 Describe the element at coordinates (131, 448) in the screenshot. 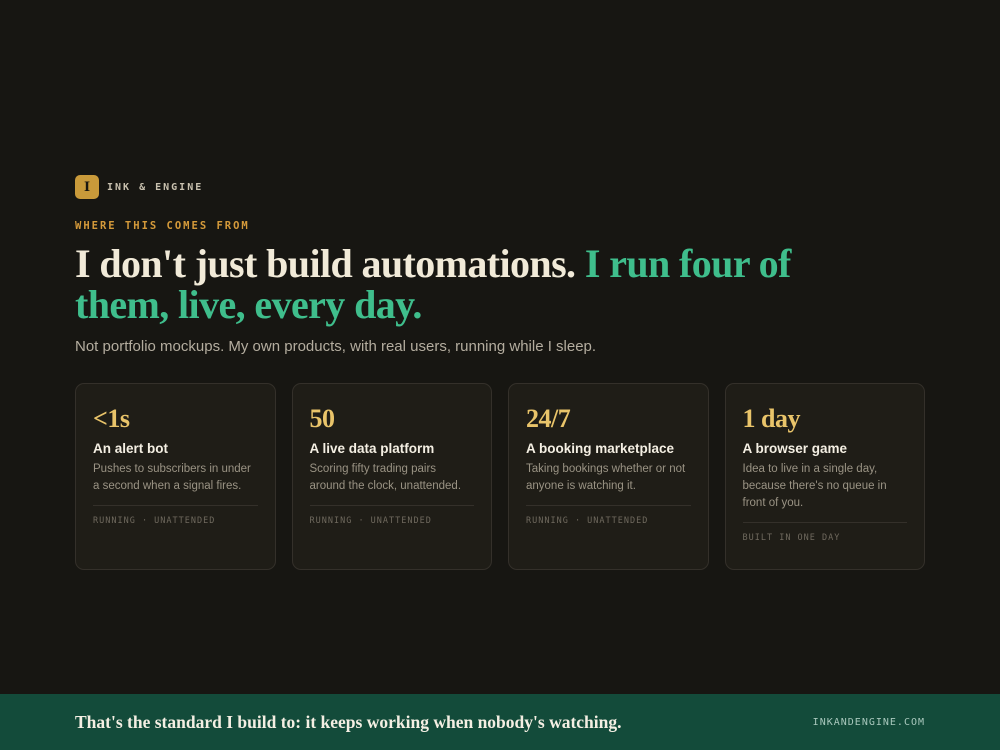

I see `card-title: An alert bot` at that location.